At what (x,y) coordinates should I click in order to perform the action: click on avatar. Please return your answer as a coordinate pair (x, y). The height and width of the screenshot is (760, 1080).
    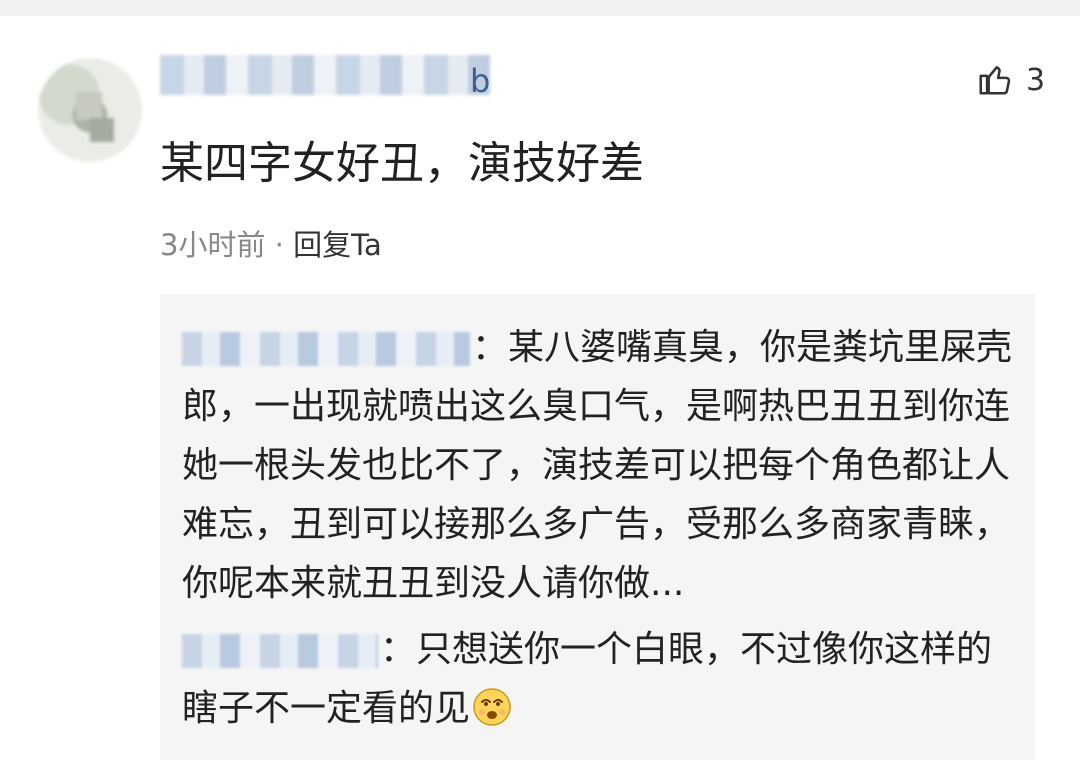
    Looking at the image, I should click on (90, 110).